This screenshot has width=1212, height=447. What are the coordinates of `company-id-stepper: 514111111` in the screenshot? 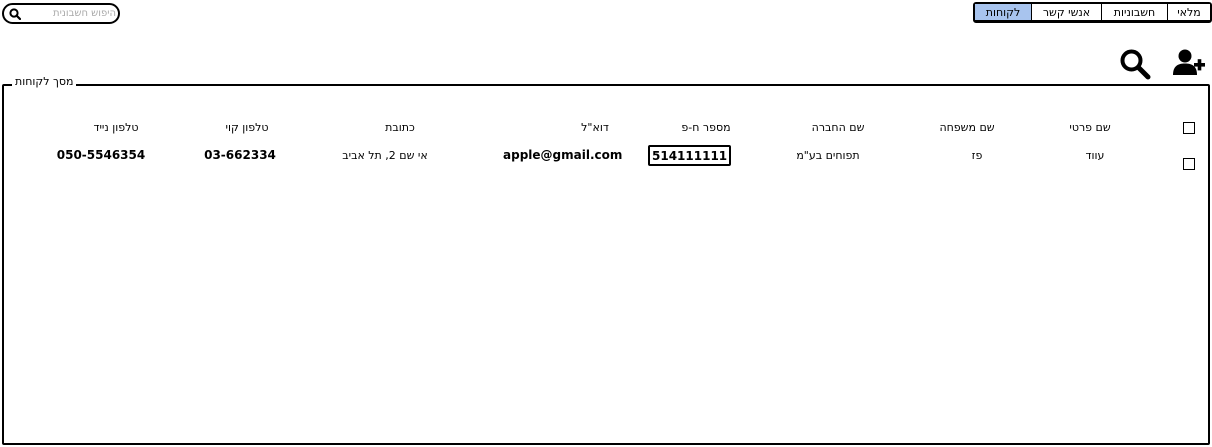 It's located at (689, 155).